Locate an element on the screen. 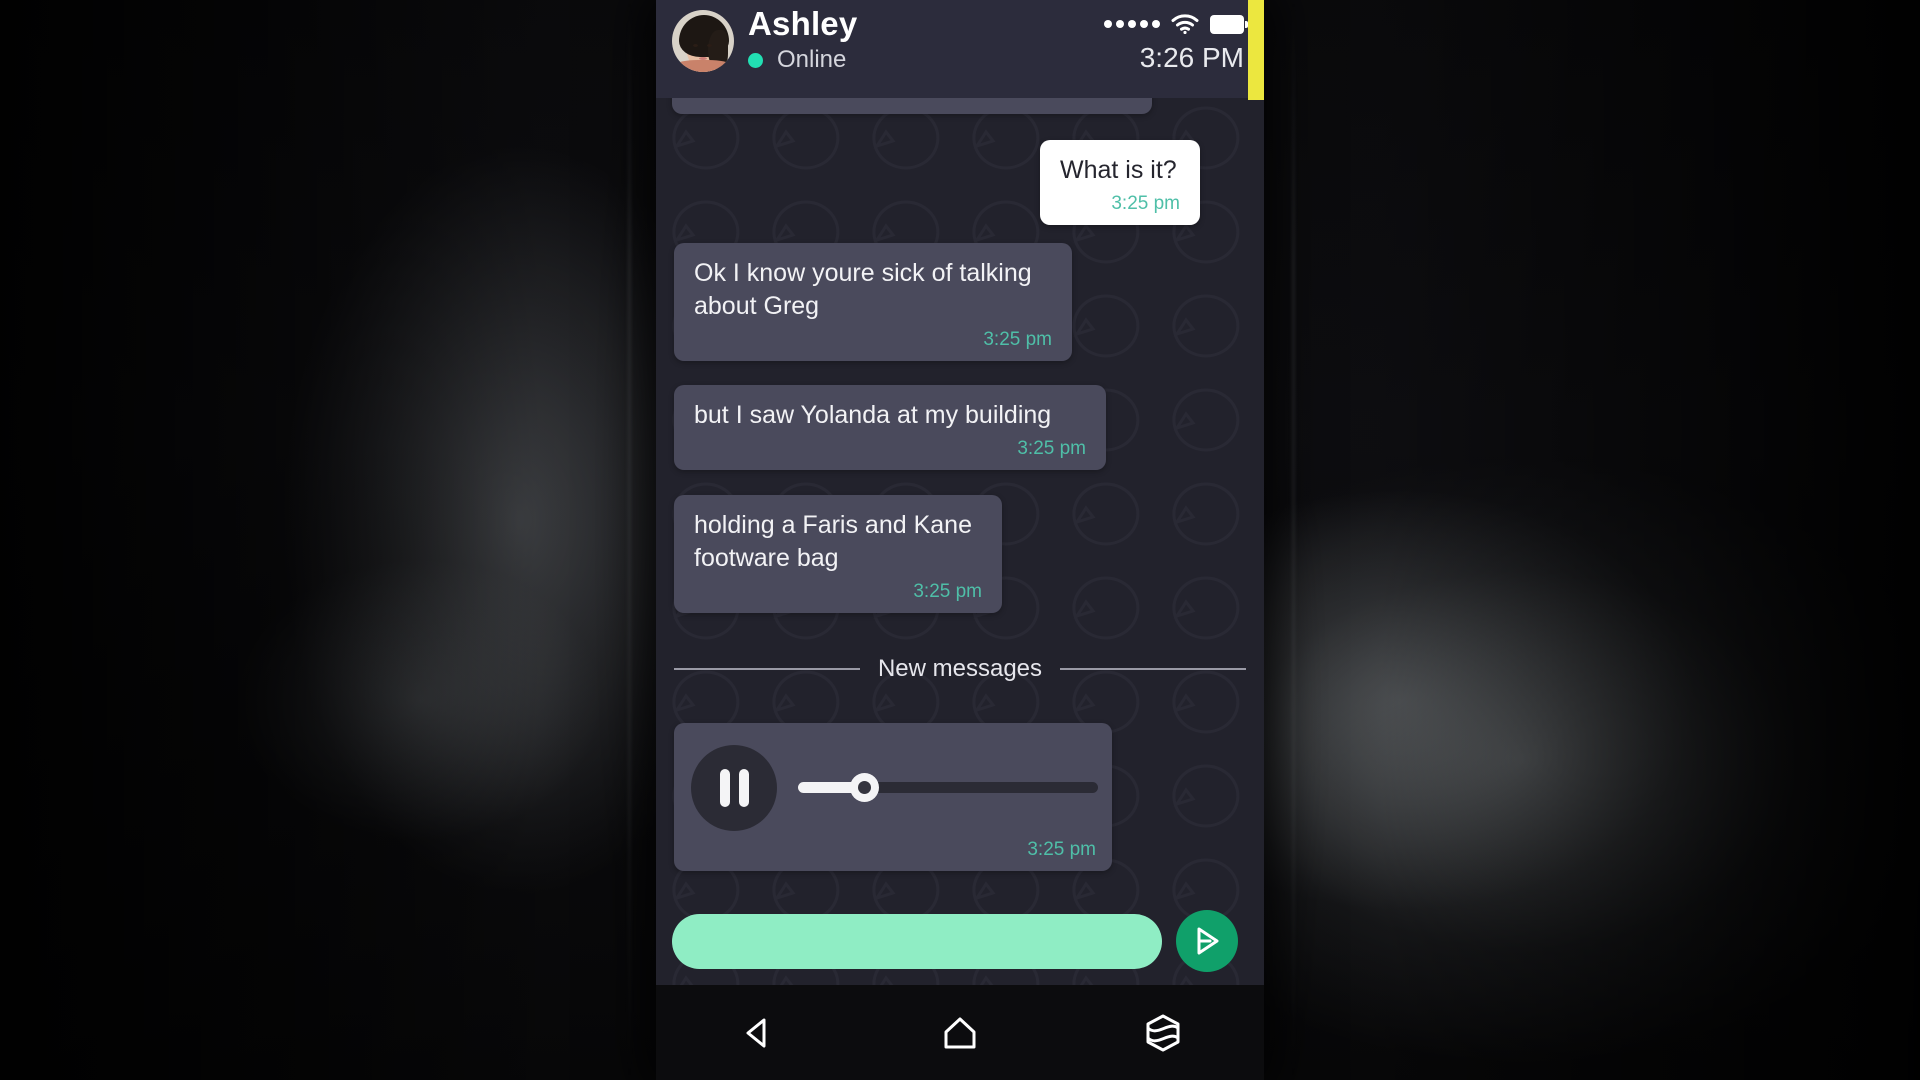  message-text: holding a Faris and Kane footware bag is located at coordinates (836, 541).